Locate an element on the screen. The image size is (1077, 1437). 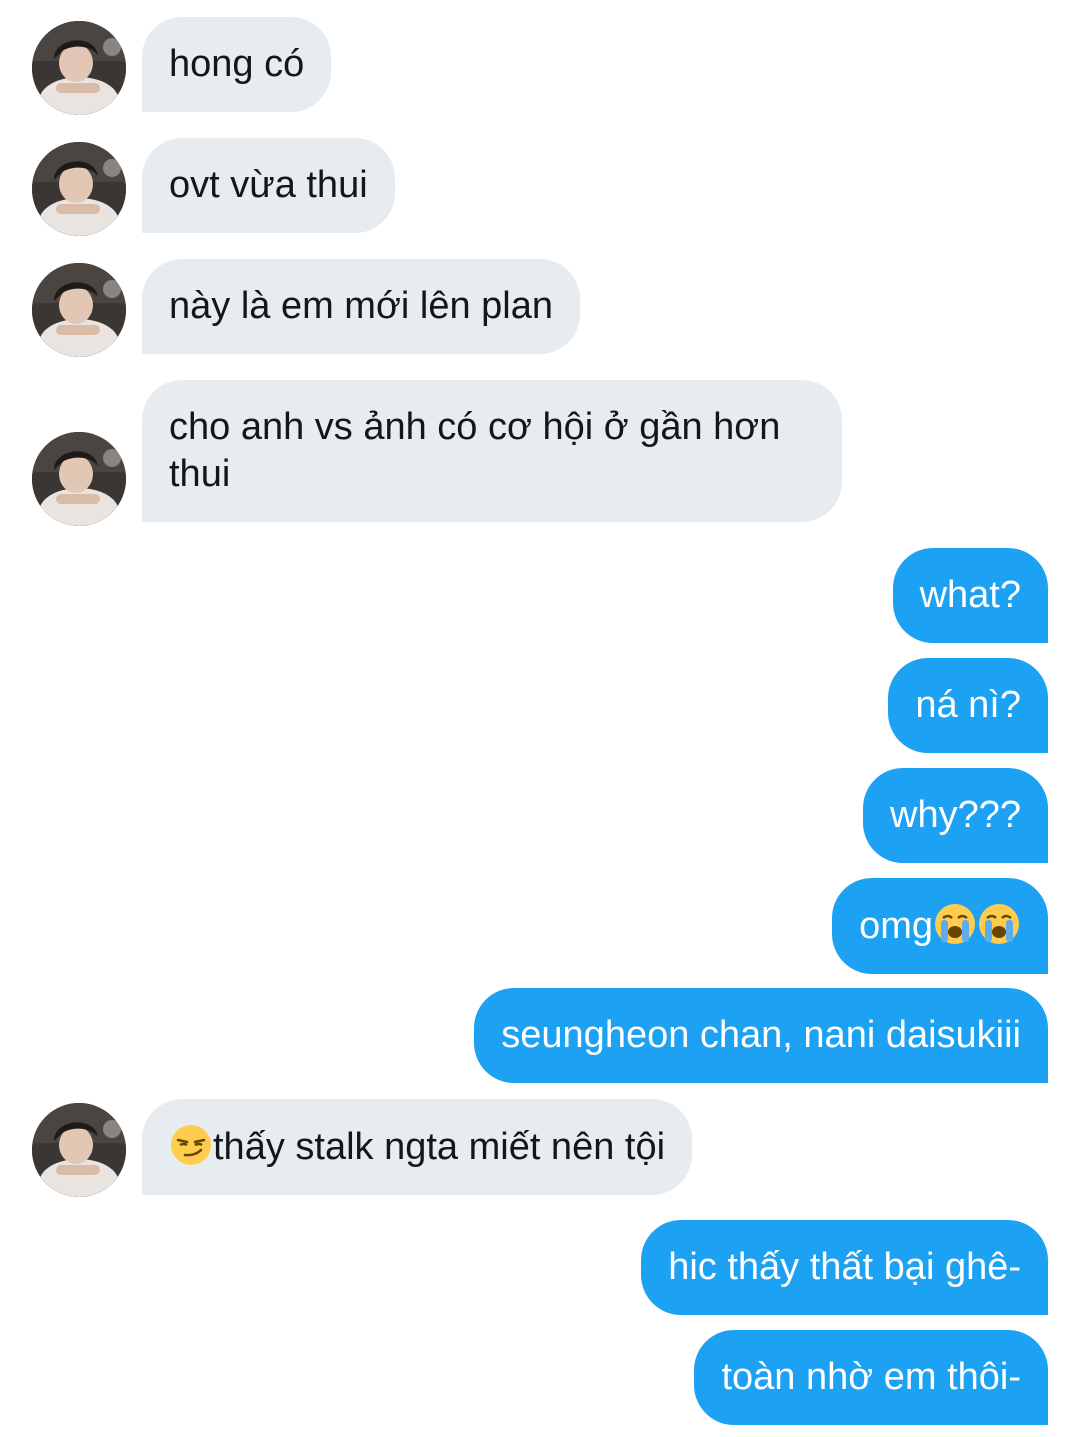
message-text: hong có is located at coordinates (237, 64).